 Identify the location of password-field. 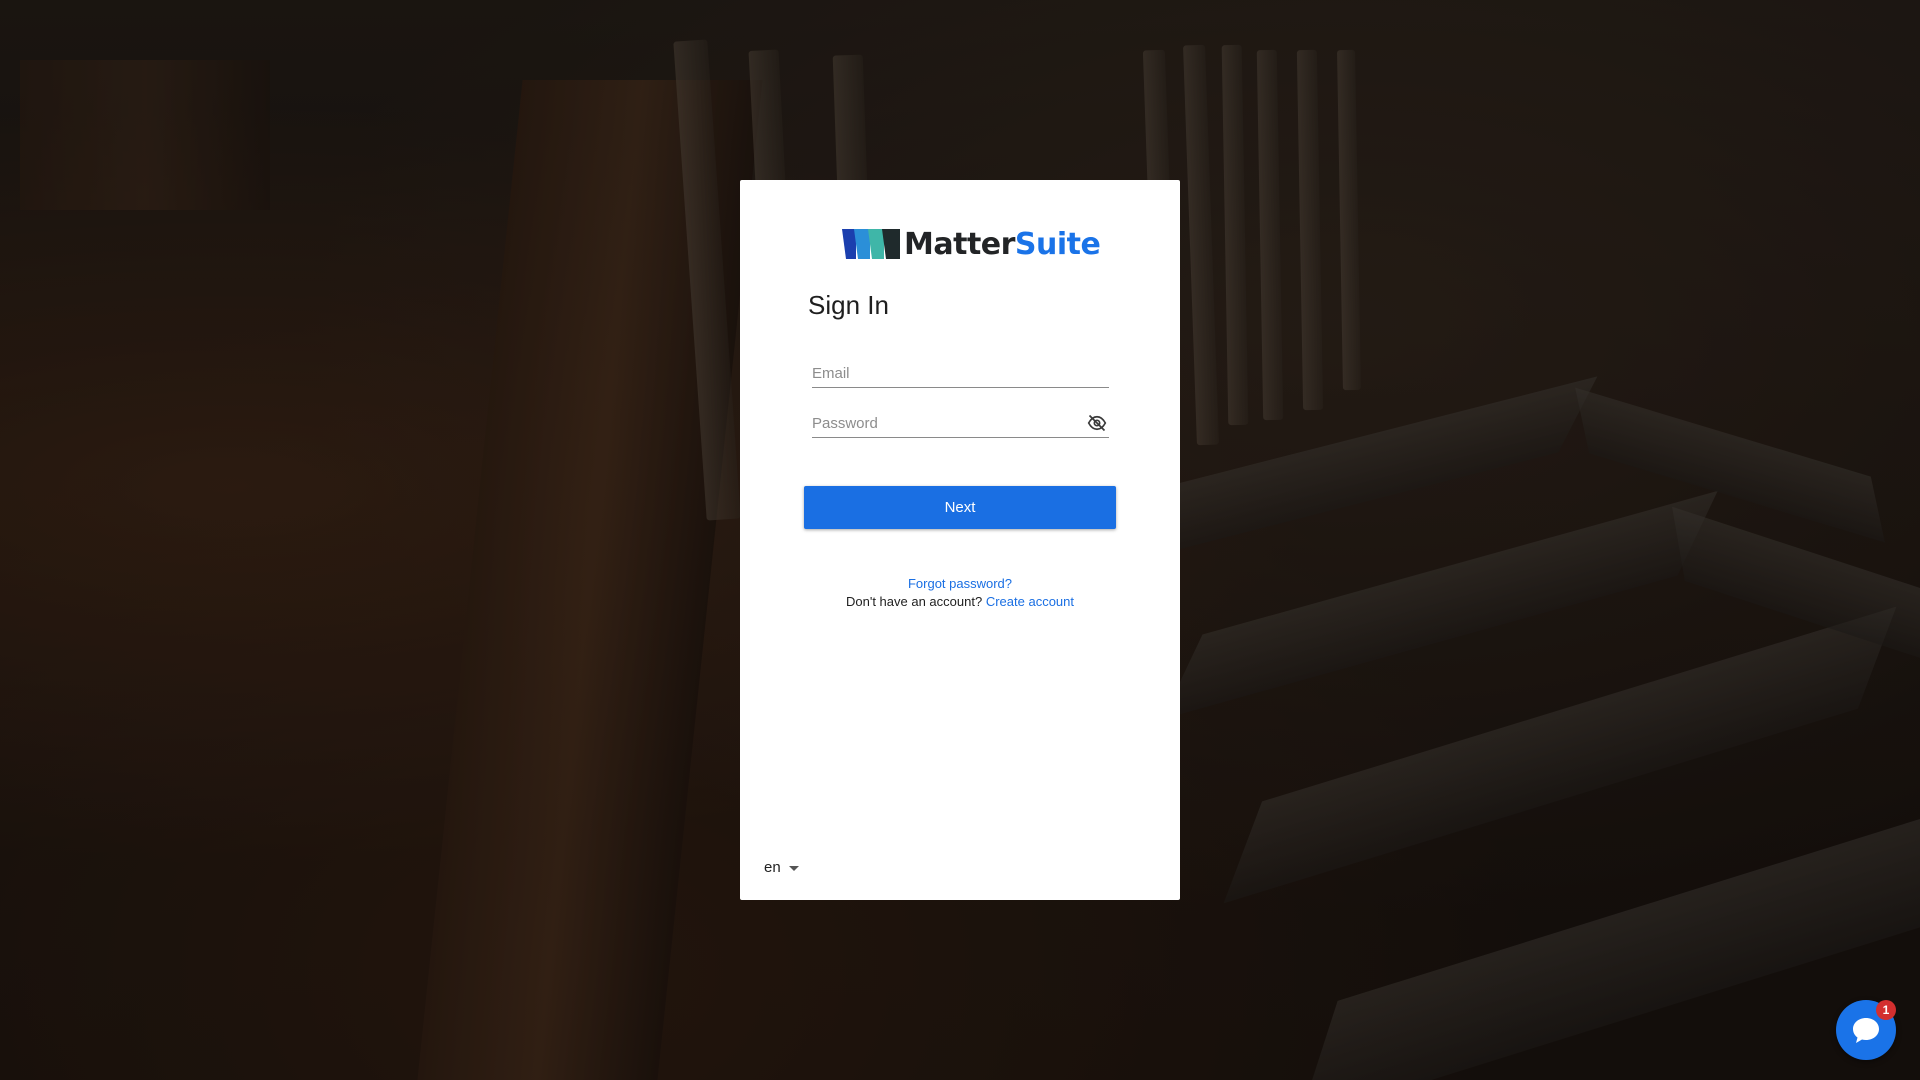
(960, 420).